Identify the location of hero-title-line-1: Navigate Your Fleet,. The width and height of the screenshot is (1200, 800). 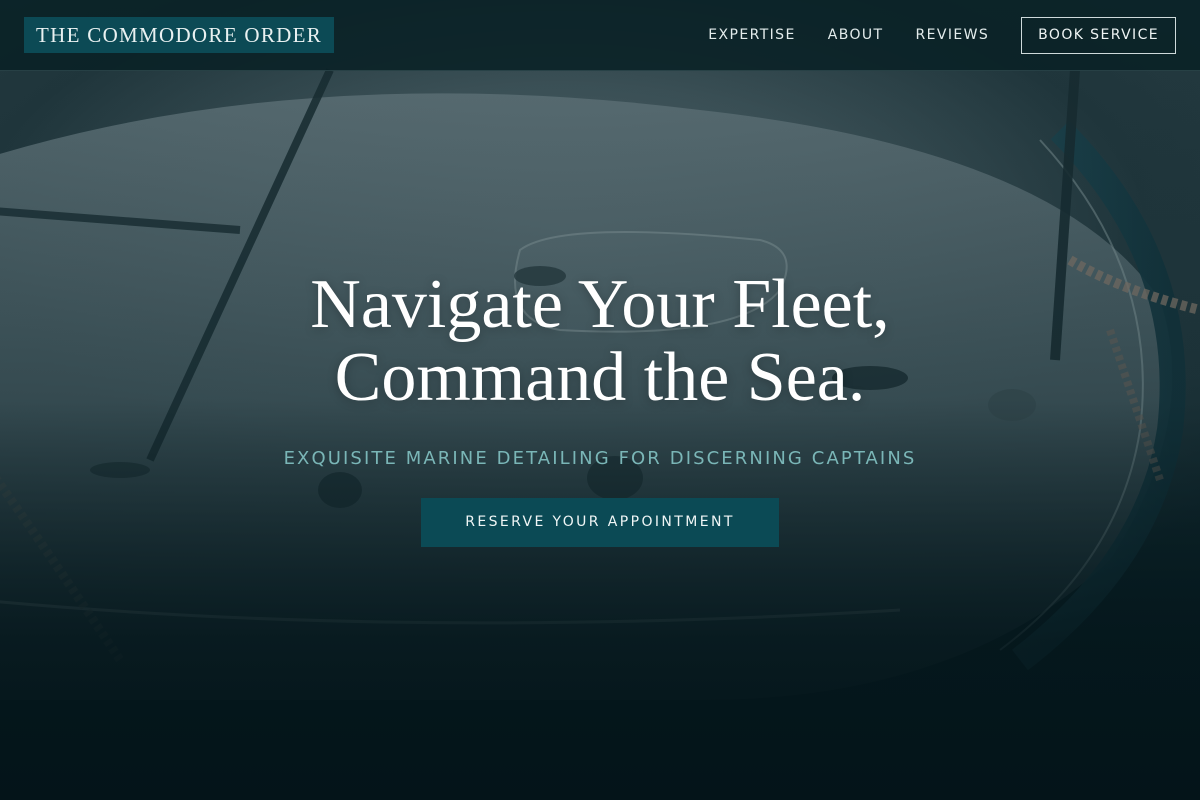
(600, 304).